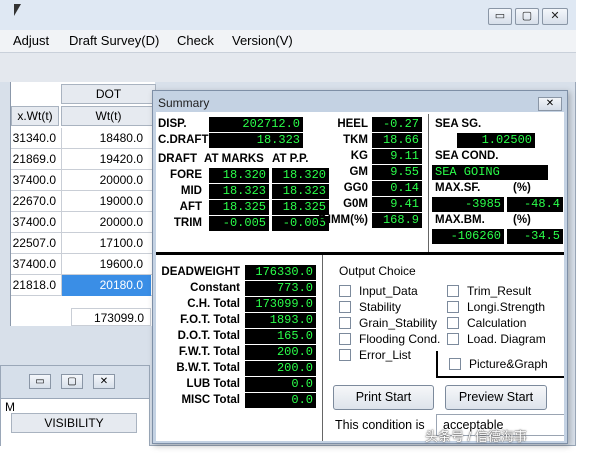 The width and height of the screenshot is (589, 464). What do you see at coordinates (550, 104) in the screenshot?
I see `close-icon: ✕` at bounding box center [550, 104].